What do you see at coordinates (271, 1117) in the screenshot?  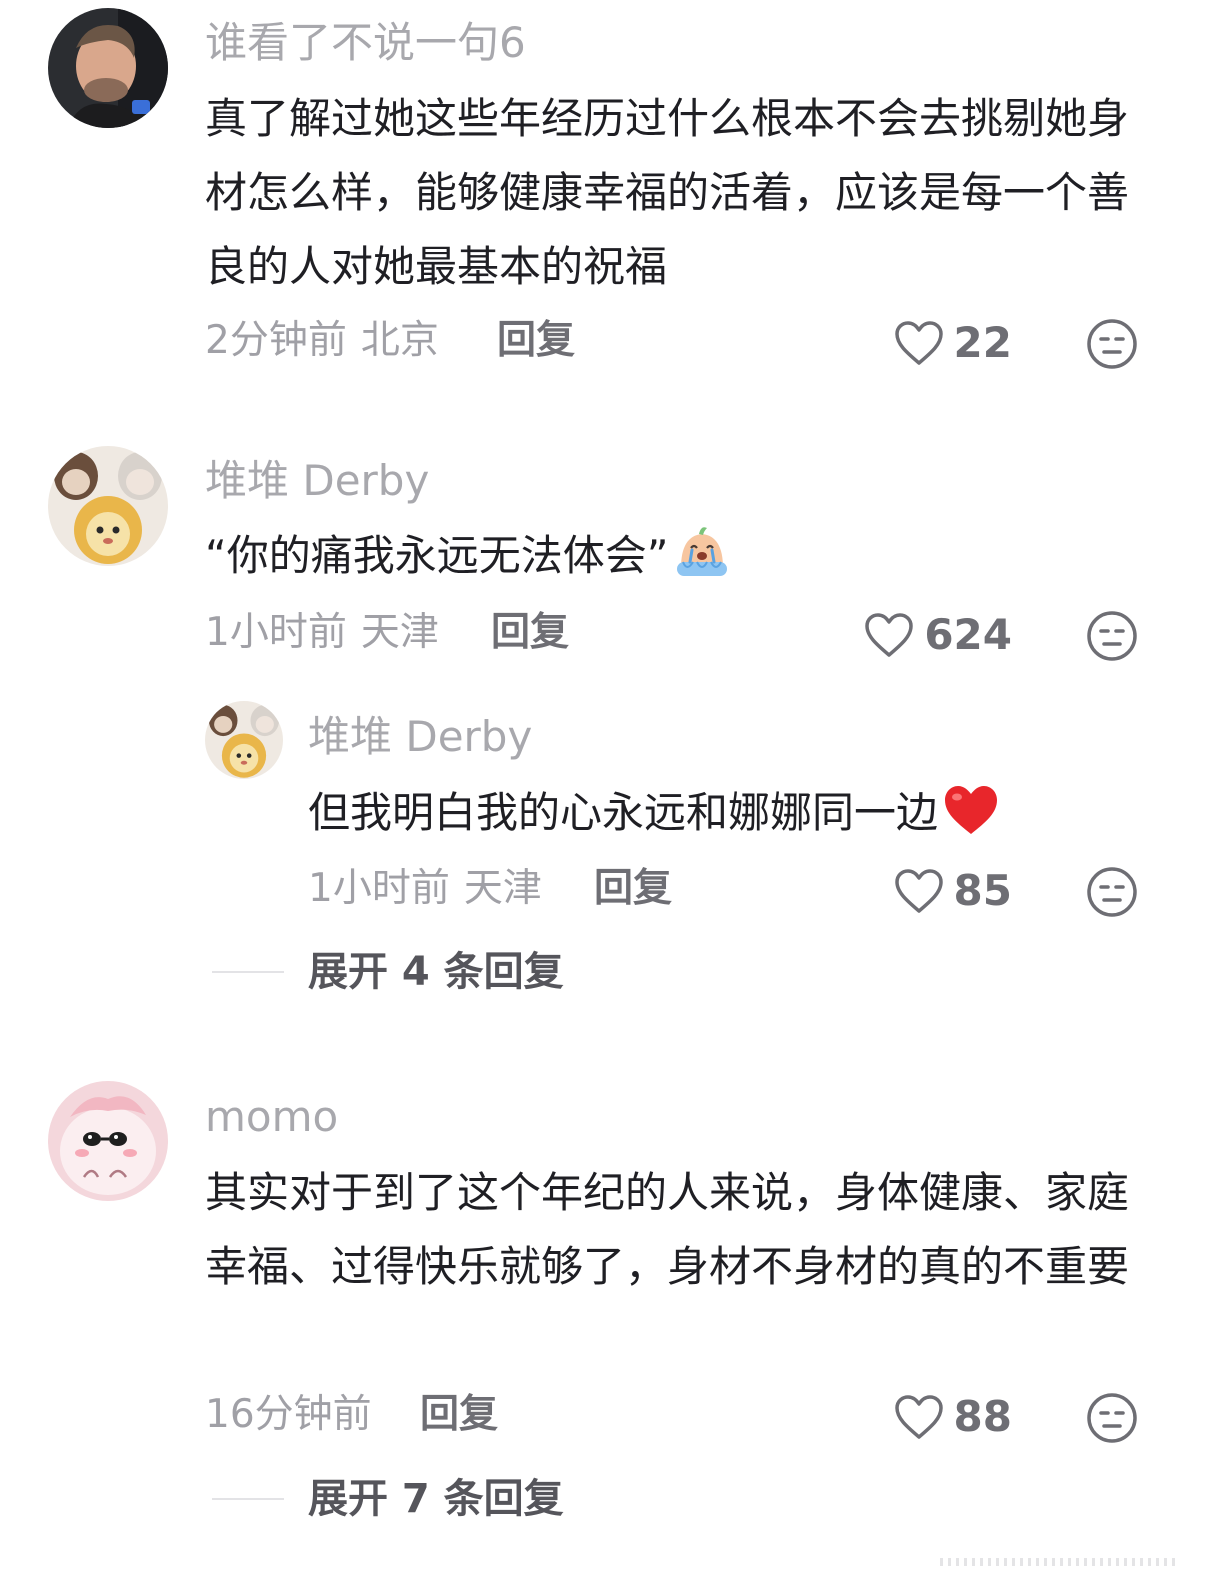 I see `comment-username: momo` at bounding box center [271, 1117].